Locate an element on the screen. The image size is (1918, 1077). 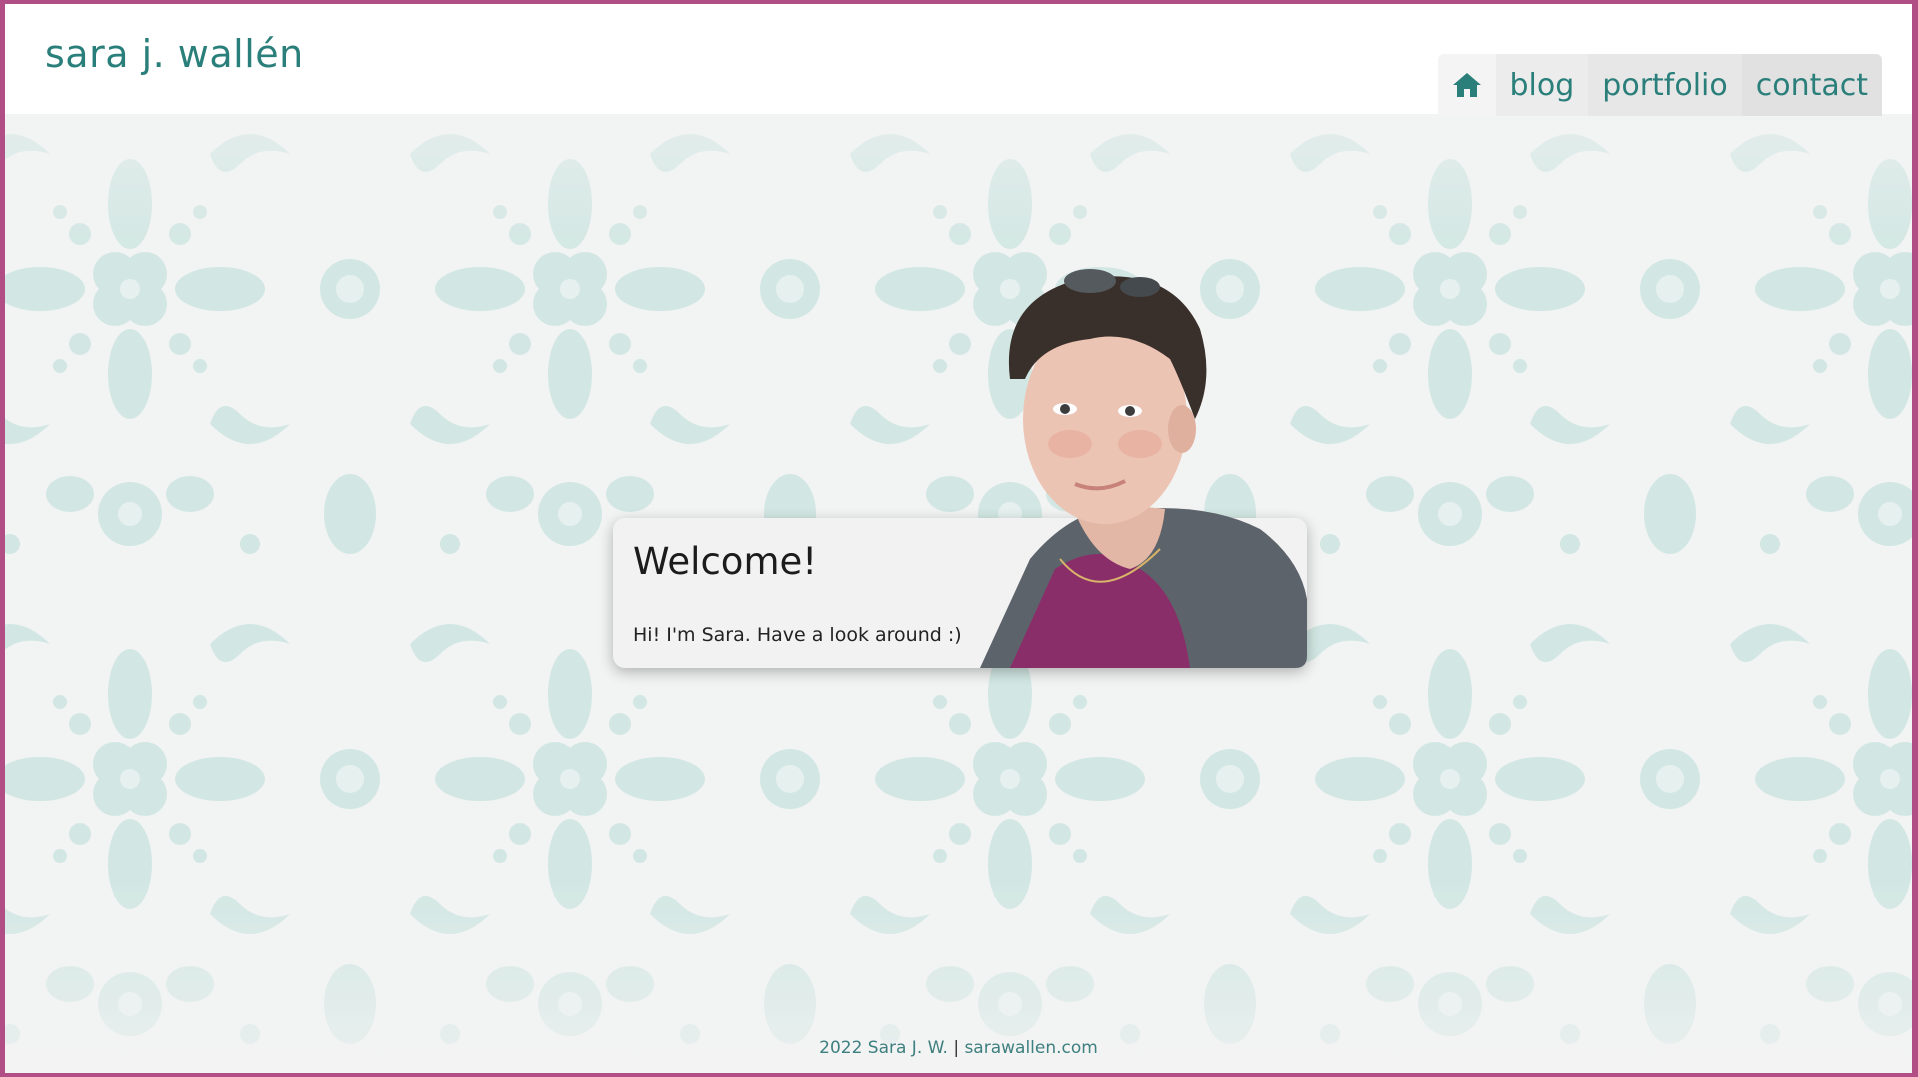
nav-contact: contact is located at coordinates (1811, 85).